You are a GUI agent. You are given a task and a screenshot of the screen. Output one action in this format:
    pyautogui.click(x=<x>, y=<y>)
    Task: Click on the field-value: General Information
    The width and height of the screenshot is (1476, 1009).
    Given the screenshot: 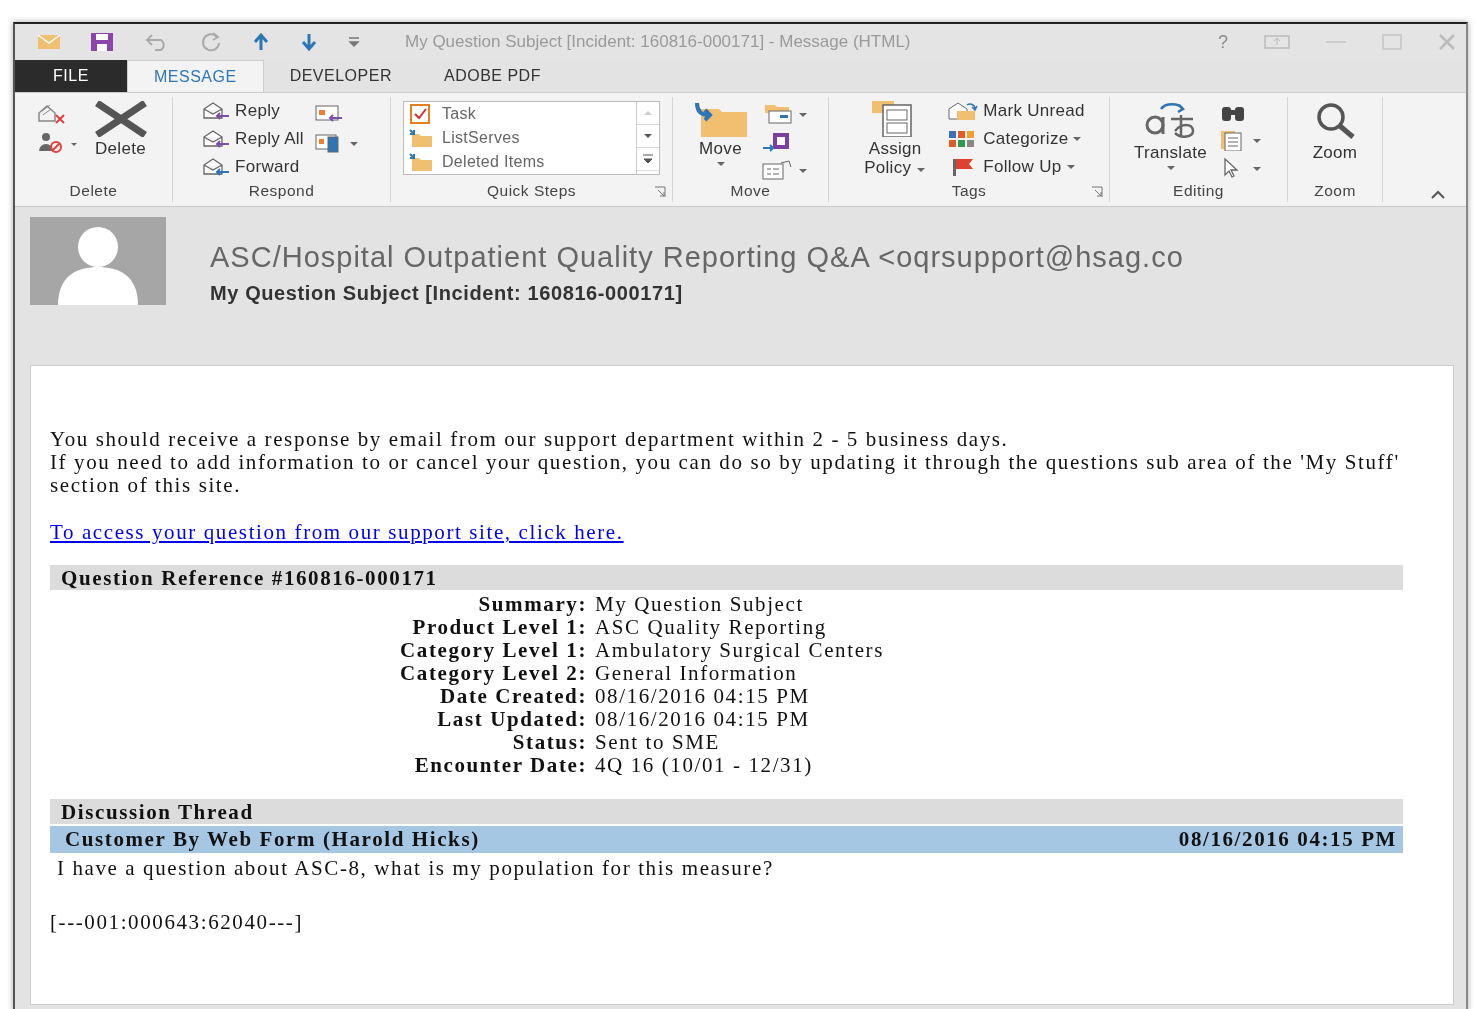 What is the action you would take?
    pyautogui.click(x=696, y=673)
    